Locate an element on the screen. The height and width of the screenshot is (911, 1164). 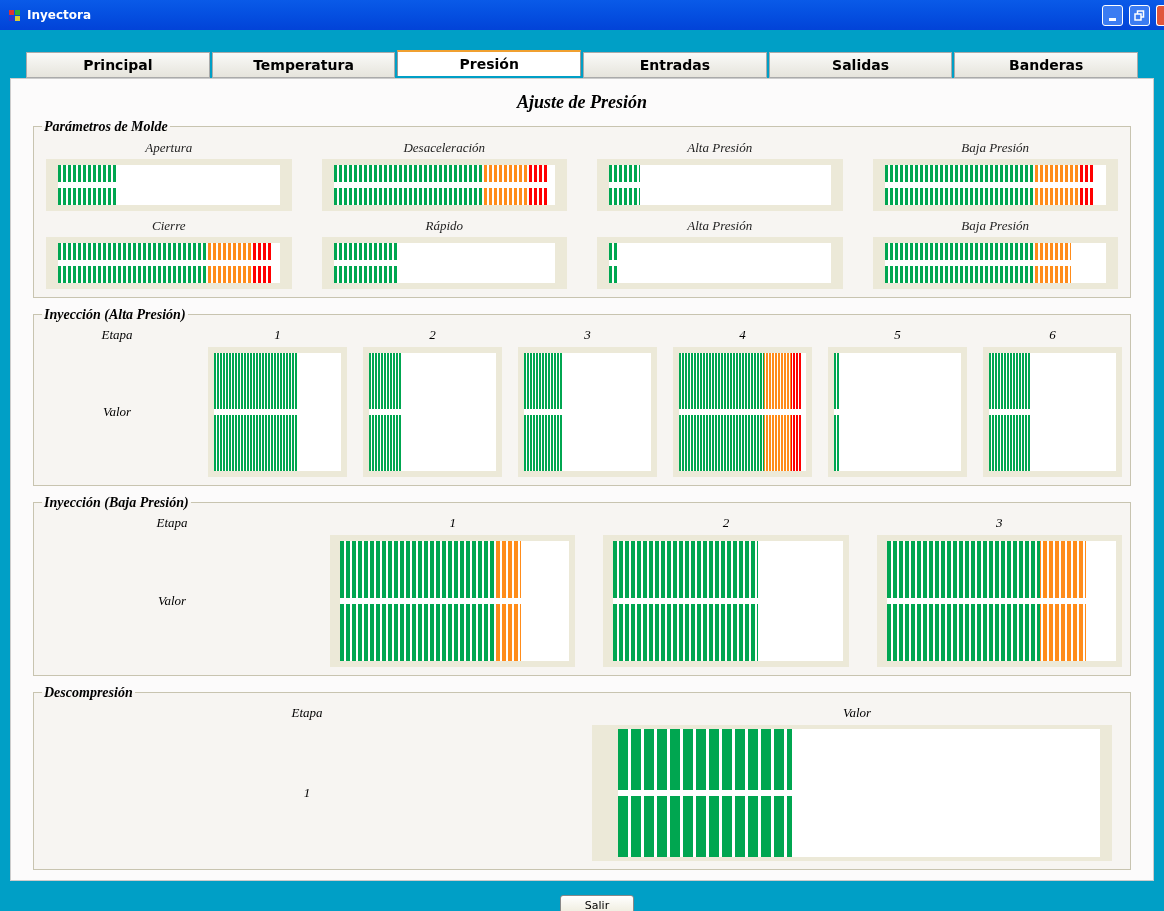
group-title: Inyección (Baja Presión) is located at coordinates (116, 503).